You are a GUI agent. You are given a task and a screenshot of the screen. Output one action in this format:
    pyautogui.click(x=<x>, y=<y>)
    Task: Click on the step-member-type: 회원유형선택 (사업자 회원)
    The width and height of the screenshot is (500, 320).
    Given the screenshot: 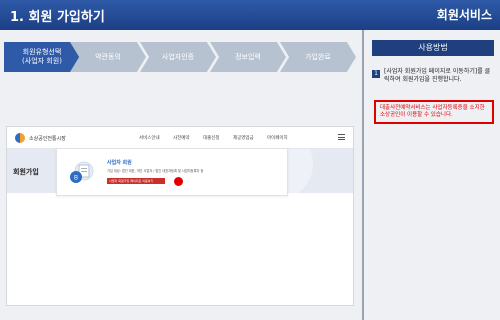 What is the action you would take?
    pyautogui.click(x=42, y=57)
    